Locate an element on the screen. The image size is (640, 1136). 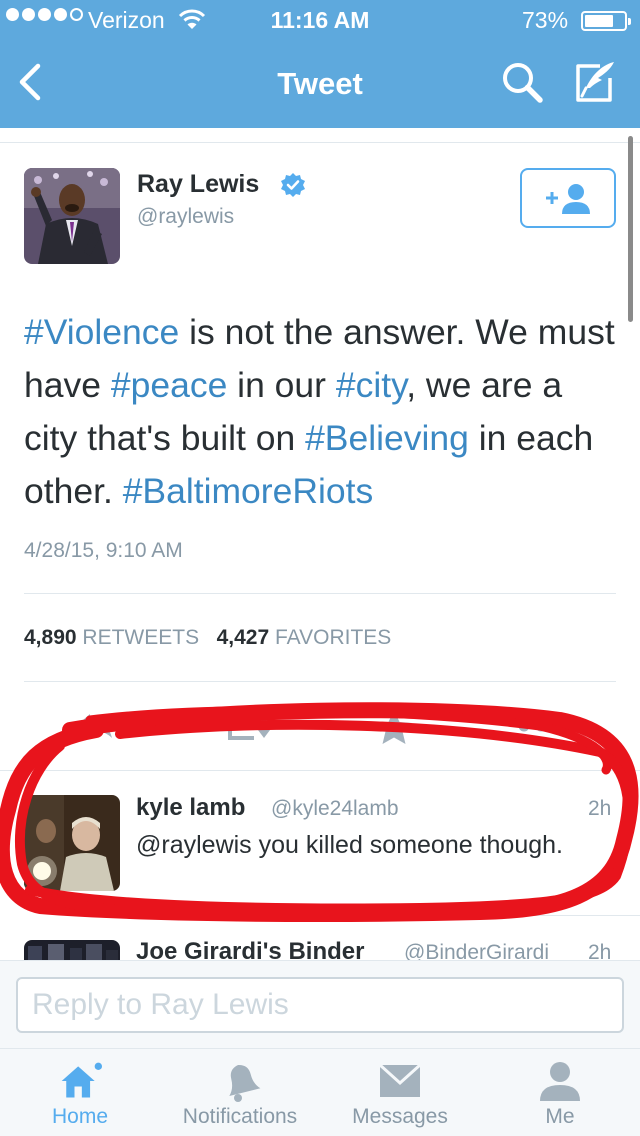
tweet-stats: 4,890 RETWEETS 4,427 FAVORITES is located at coordinates (207, 638).